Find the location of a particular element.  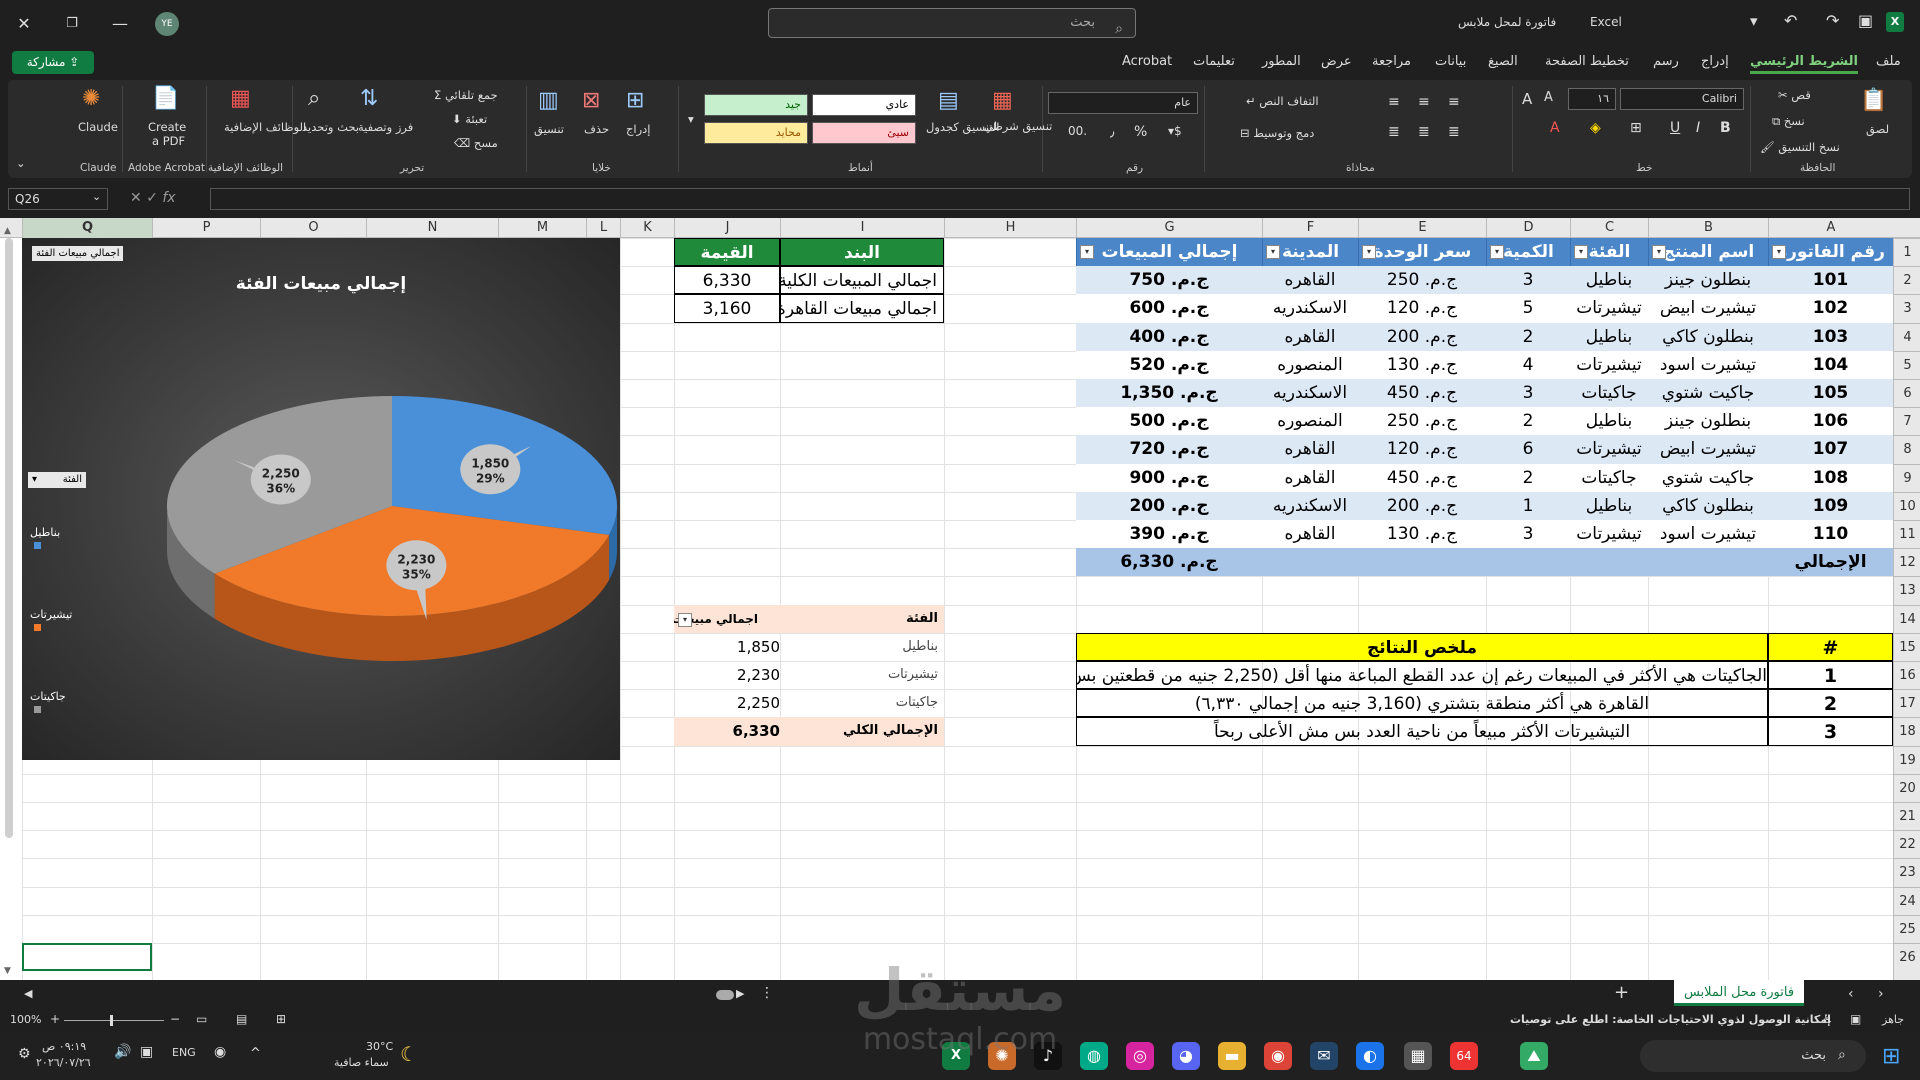

minimize-icon: — is located at coordinates (120, 24).